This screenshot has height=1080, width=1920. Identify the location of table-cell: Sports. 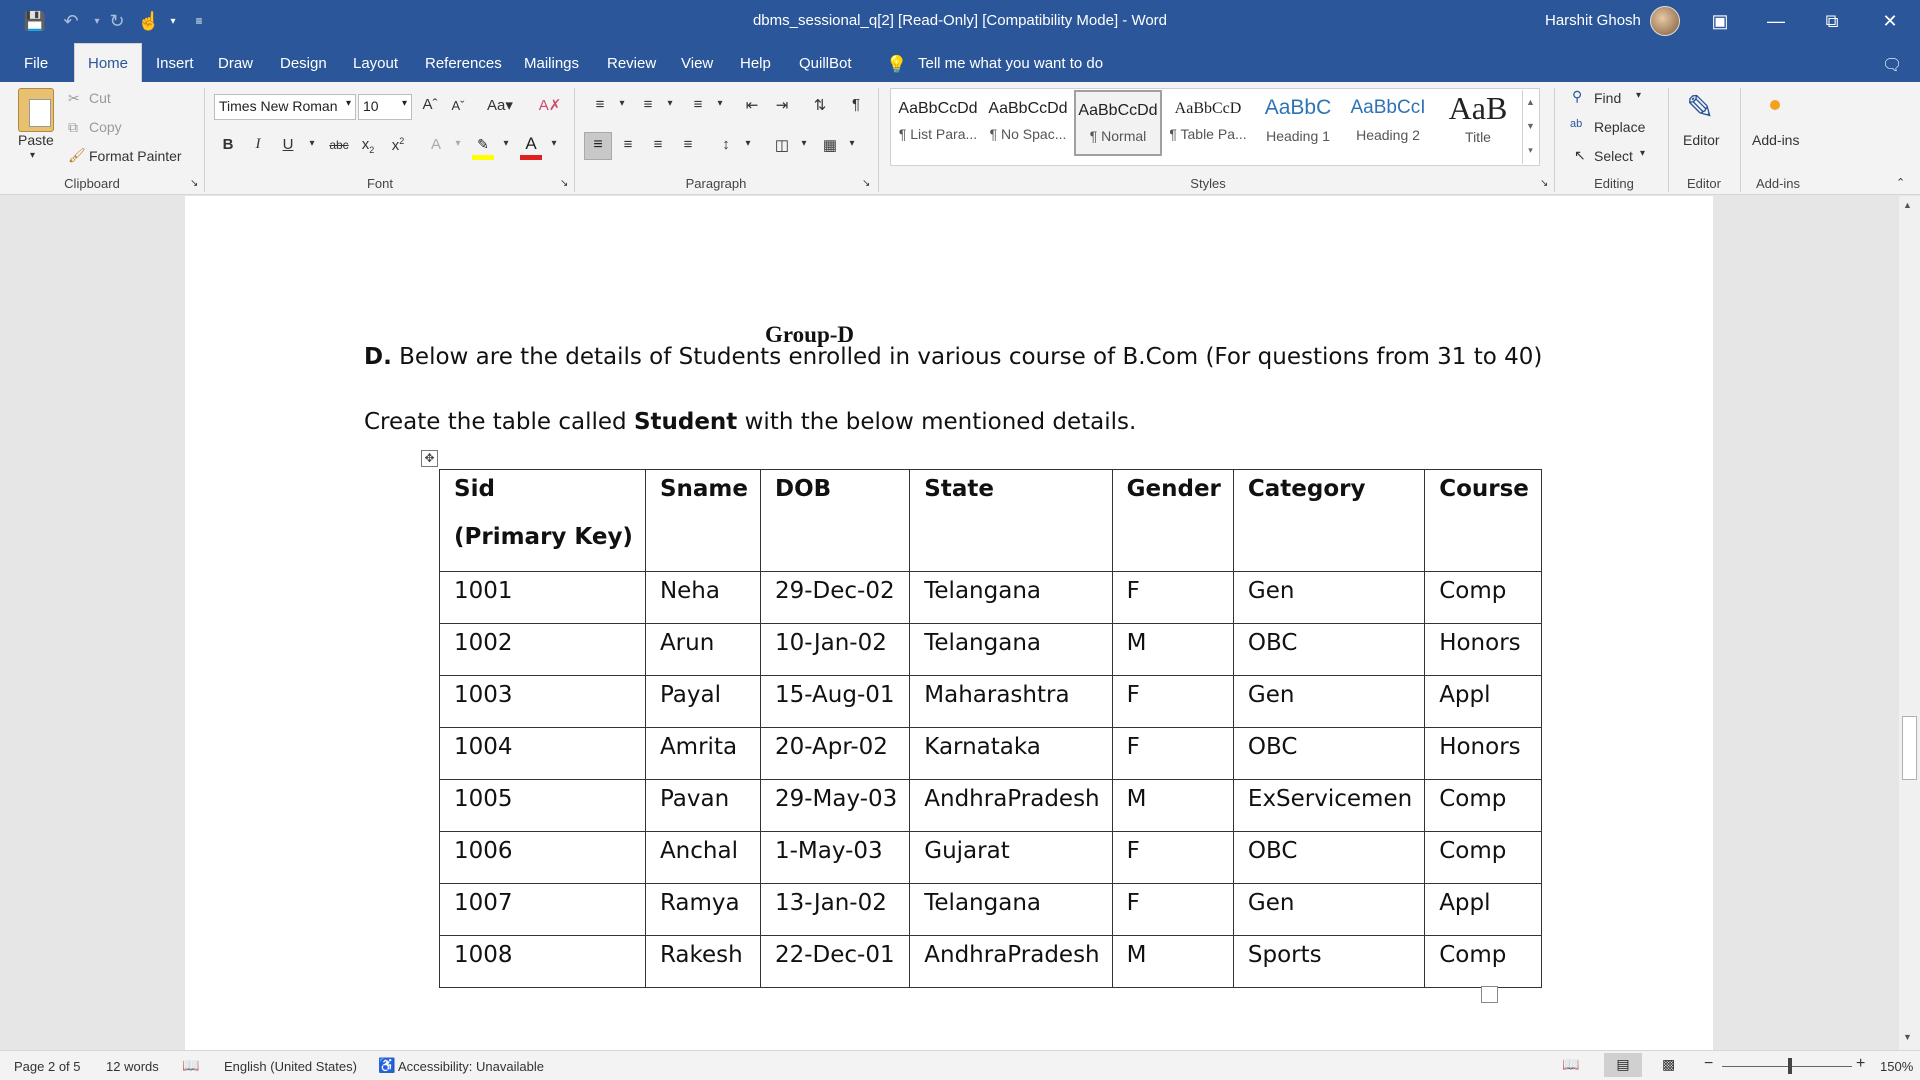
(1329, 961).